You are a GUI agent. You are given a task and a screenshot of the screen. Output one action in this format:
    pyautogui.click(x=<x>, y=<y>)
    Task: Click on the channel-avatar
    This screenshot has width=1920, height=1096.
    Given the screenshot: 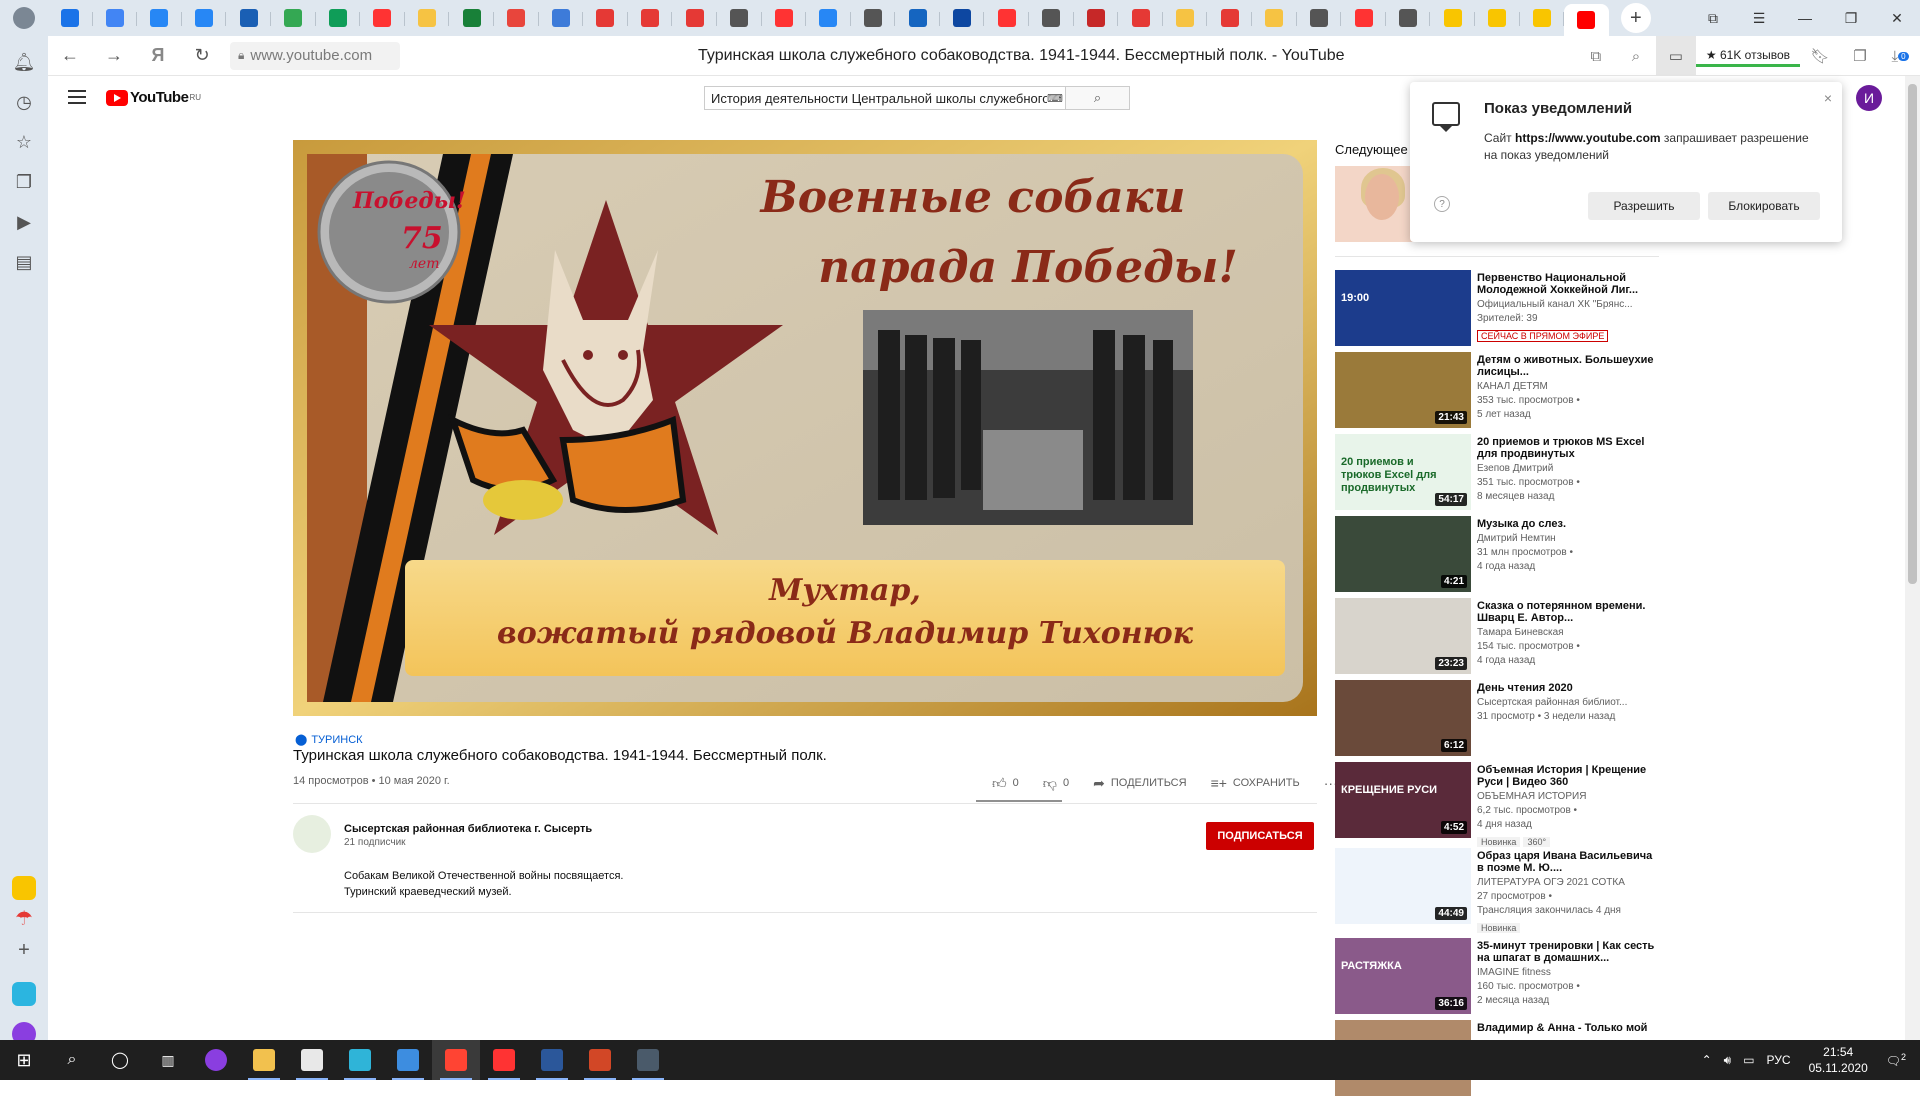 What is the action you would take?
    pyautogui.click(x=312, y=834)
    